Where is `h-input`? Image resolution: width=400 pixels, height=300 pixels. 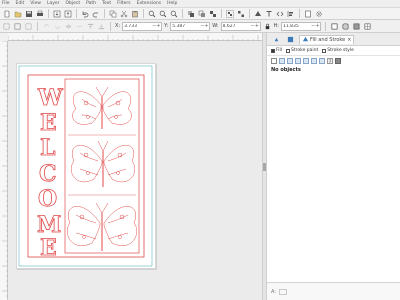 h-input is located at coordinates (297, 26).